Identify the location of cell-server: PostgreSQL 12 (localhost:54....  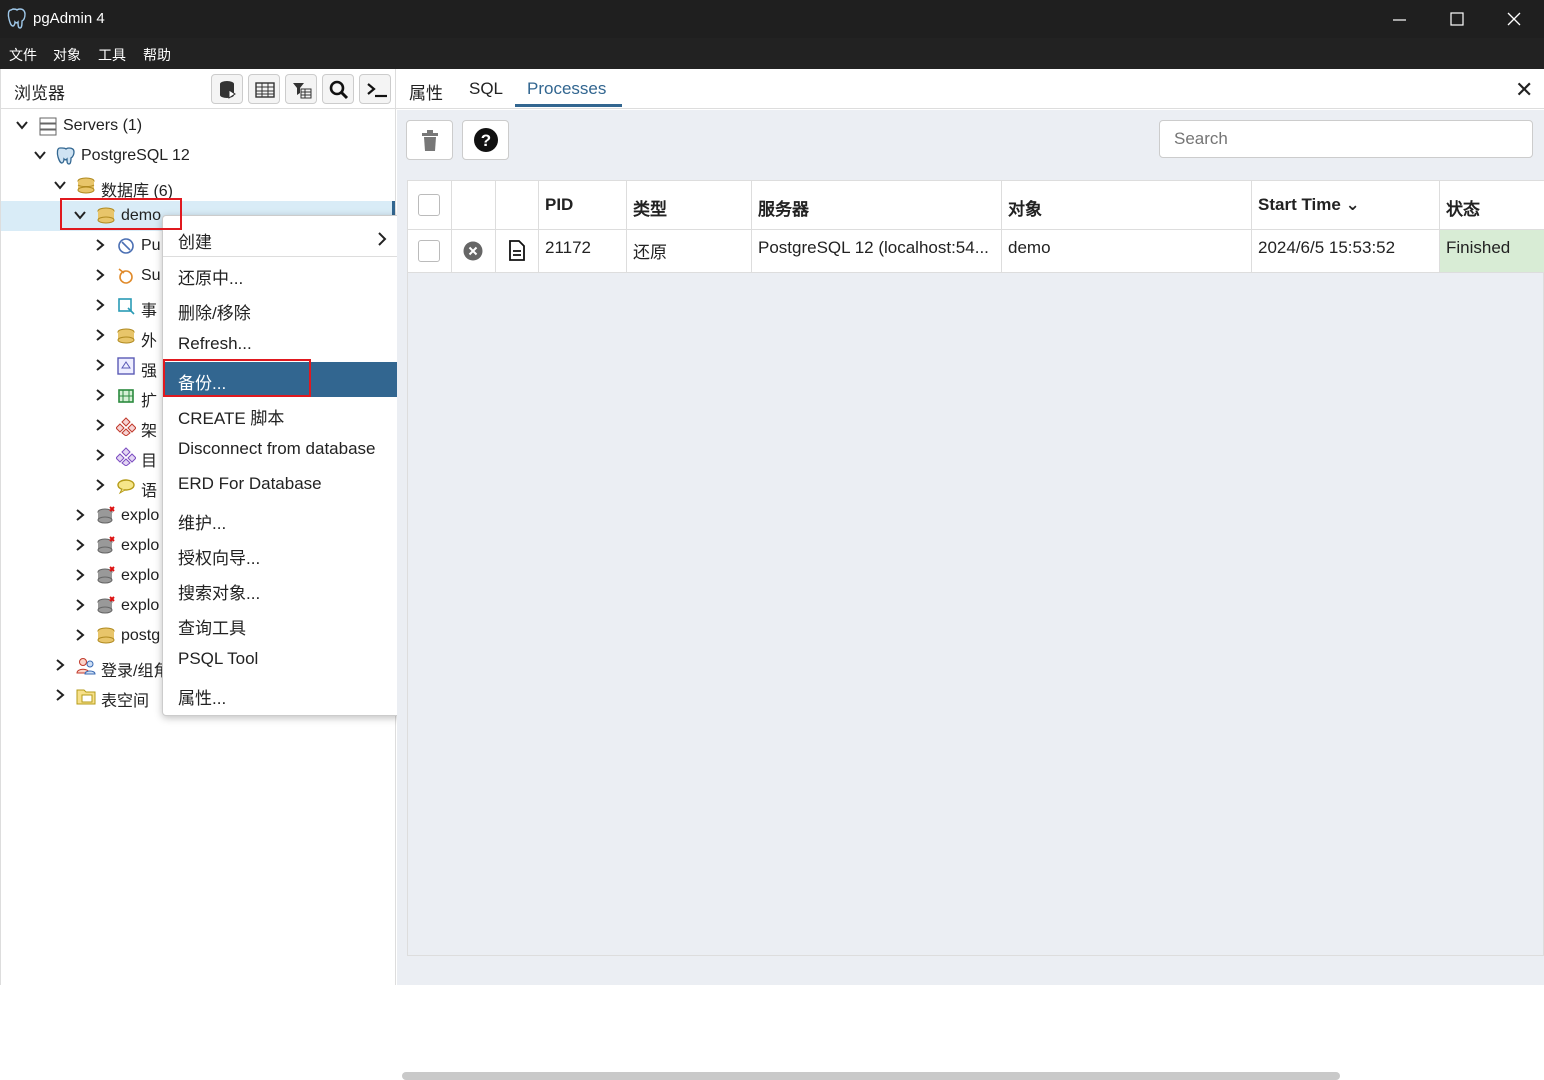
(877, 251).